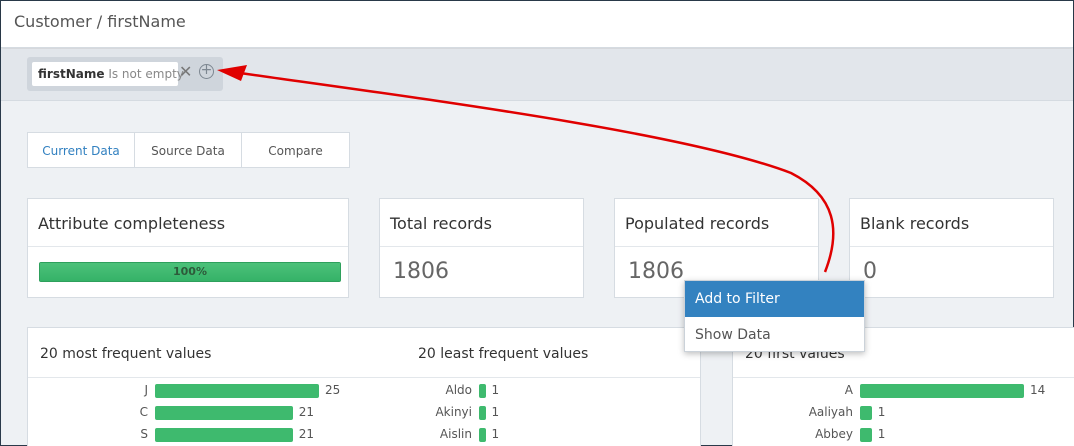 The width and height of the screenshot is (1074, 446). I want to click on row-label: A, so click(848, 390).